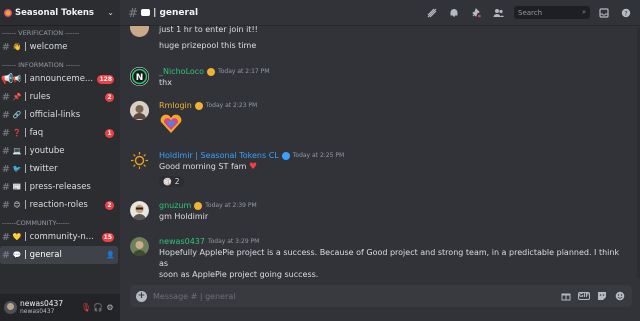 This screenshot has width=640, height=321. Describe the element at coordinates (353, 296) in the screenshot. I see `message-input: Message # | general` at that location.